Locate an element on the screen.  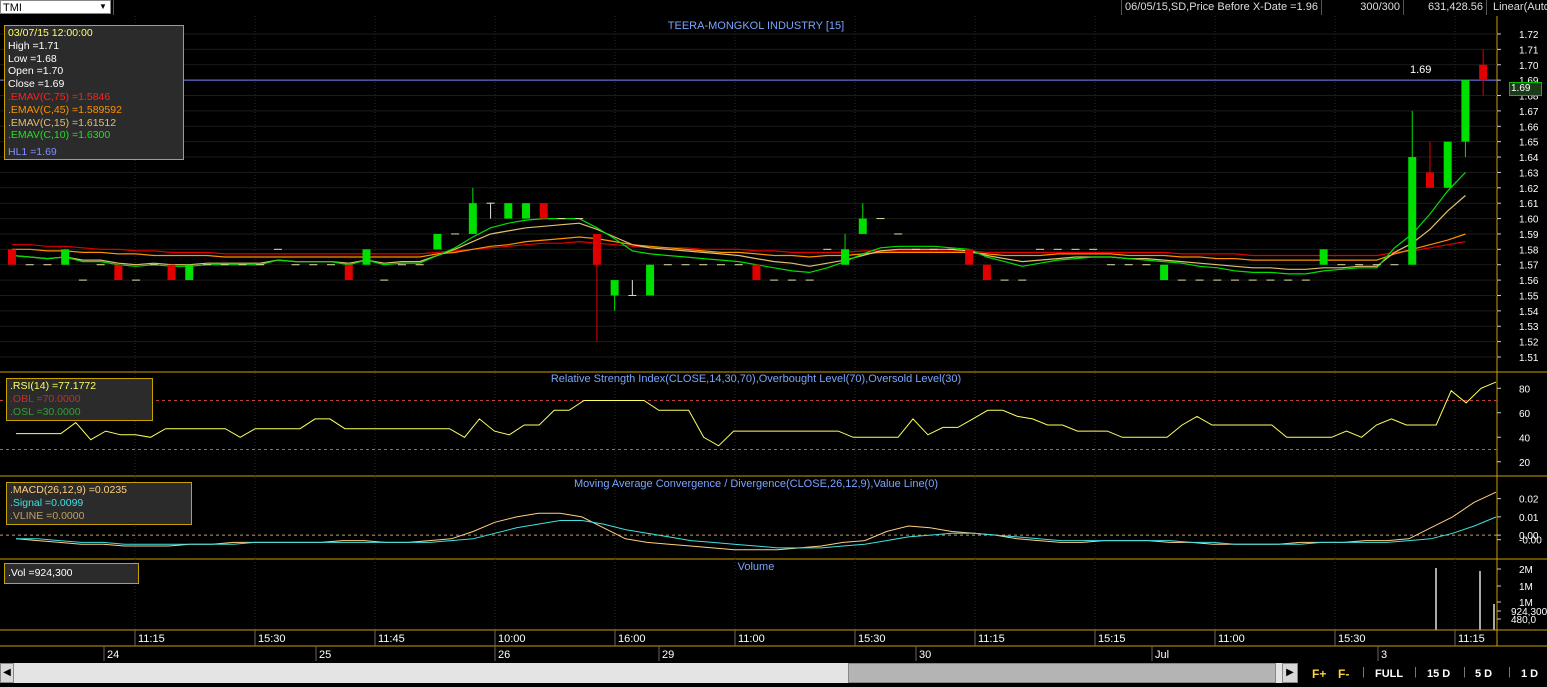
price-tick-label: 1.58 is located at coordinates (1529, 250).